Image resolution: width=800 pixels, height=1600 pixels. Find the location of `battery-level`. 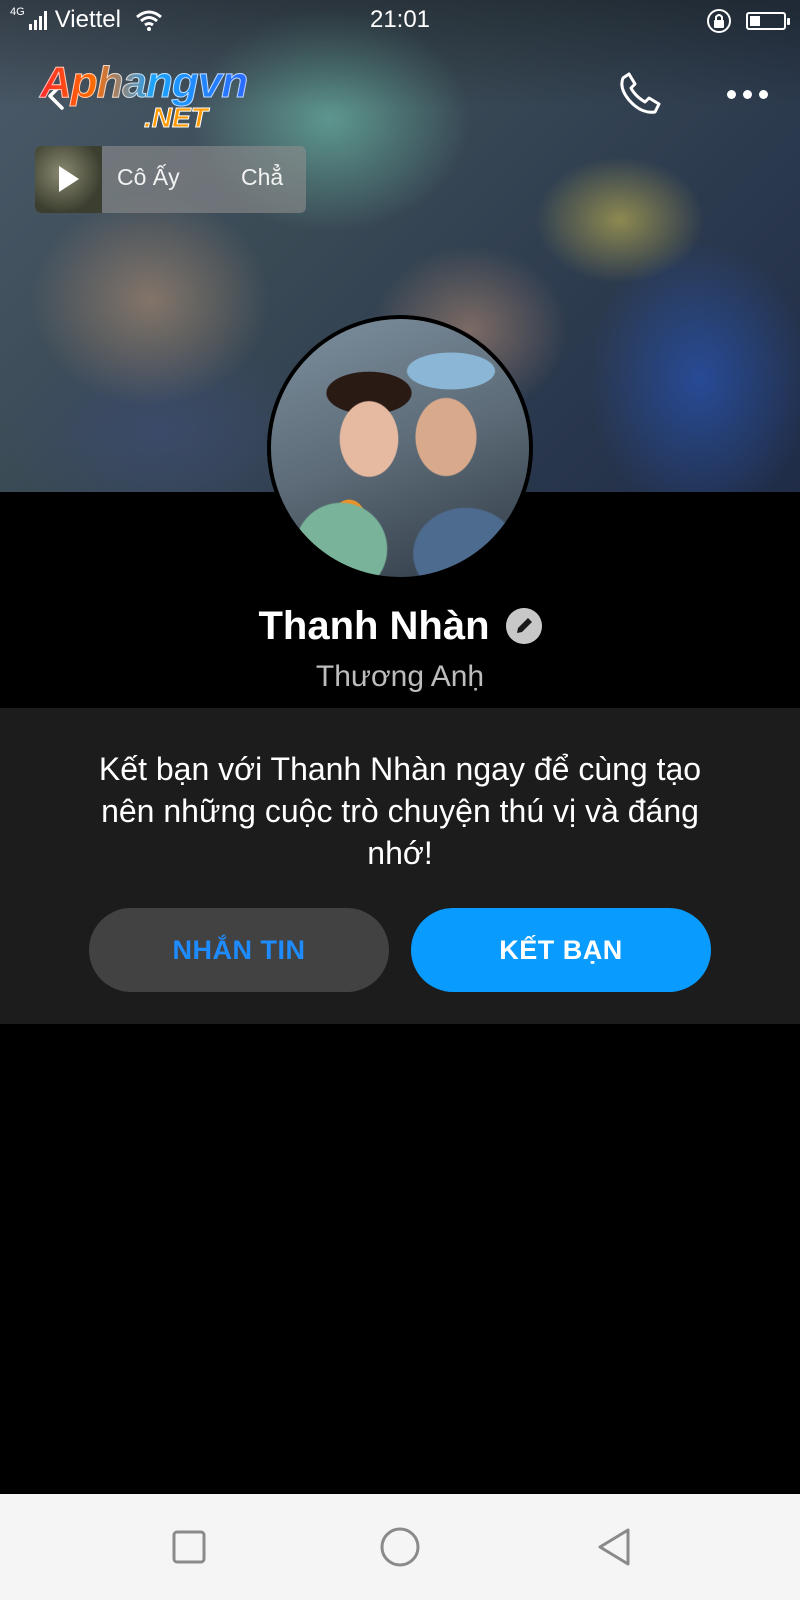

battery-level is located at coordinates (755, 21).